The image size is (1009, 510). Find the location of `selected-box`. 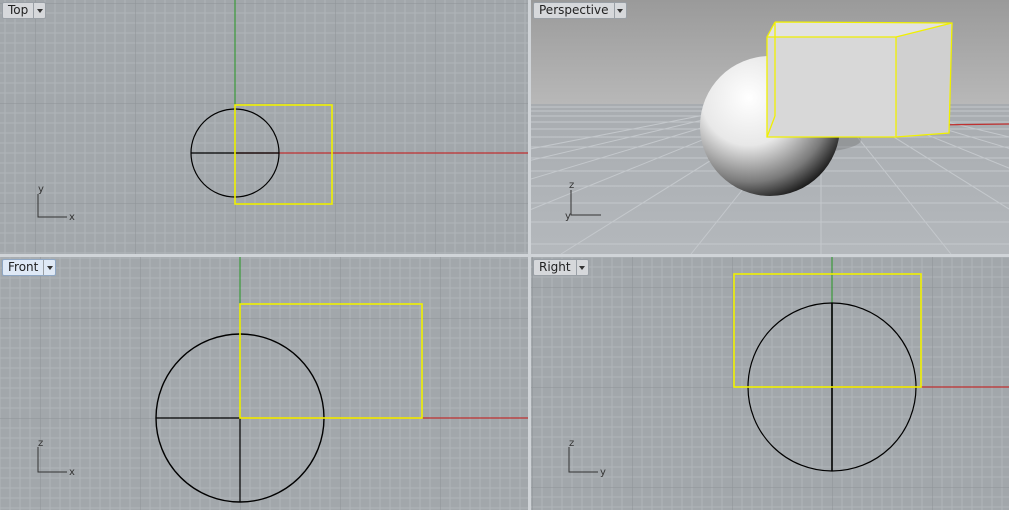

selected-box is located at coordinates (859, 79).